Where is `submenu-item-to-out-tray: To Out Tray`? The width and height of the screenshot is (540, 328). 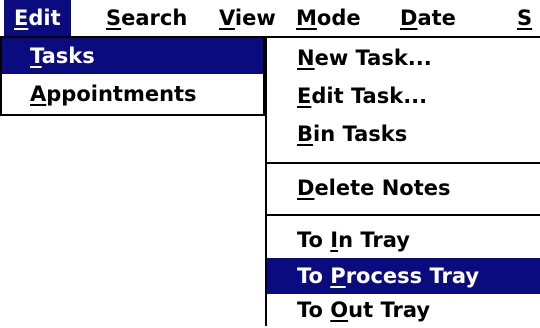 submenu-item-to-out-tray: To Out Tray is located at coordinates (403, 310).